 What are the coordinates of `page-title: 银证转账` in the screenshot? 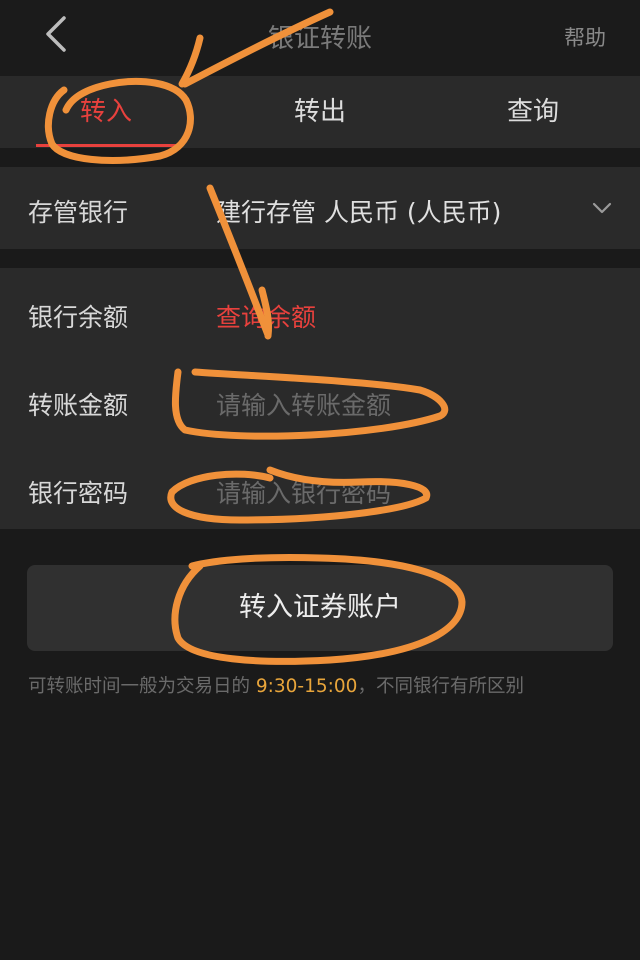 It's located at (319, 39).